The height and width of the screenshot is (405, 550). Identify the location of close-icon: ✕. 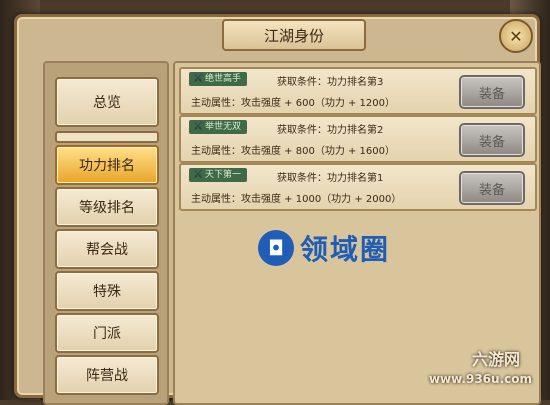
(516, 36).